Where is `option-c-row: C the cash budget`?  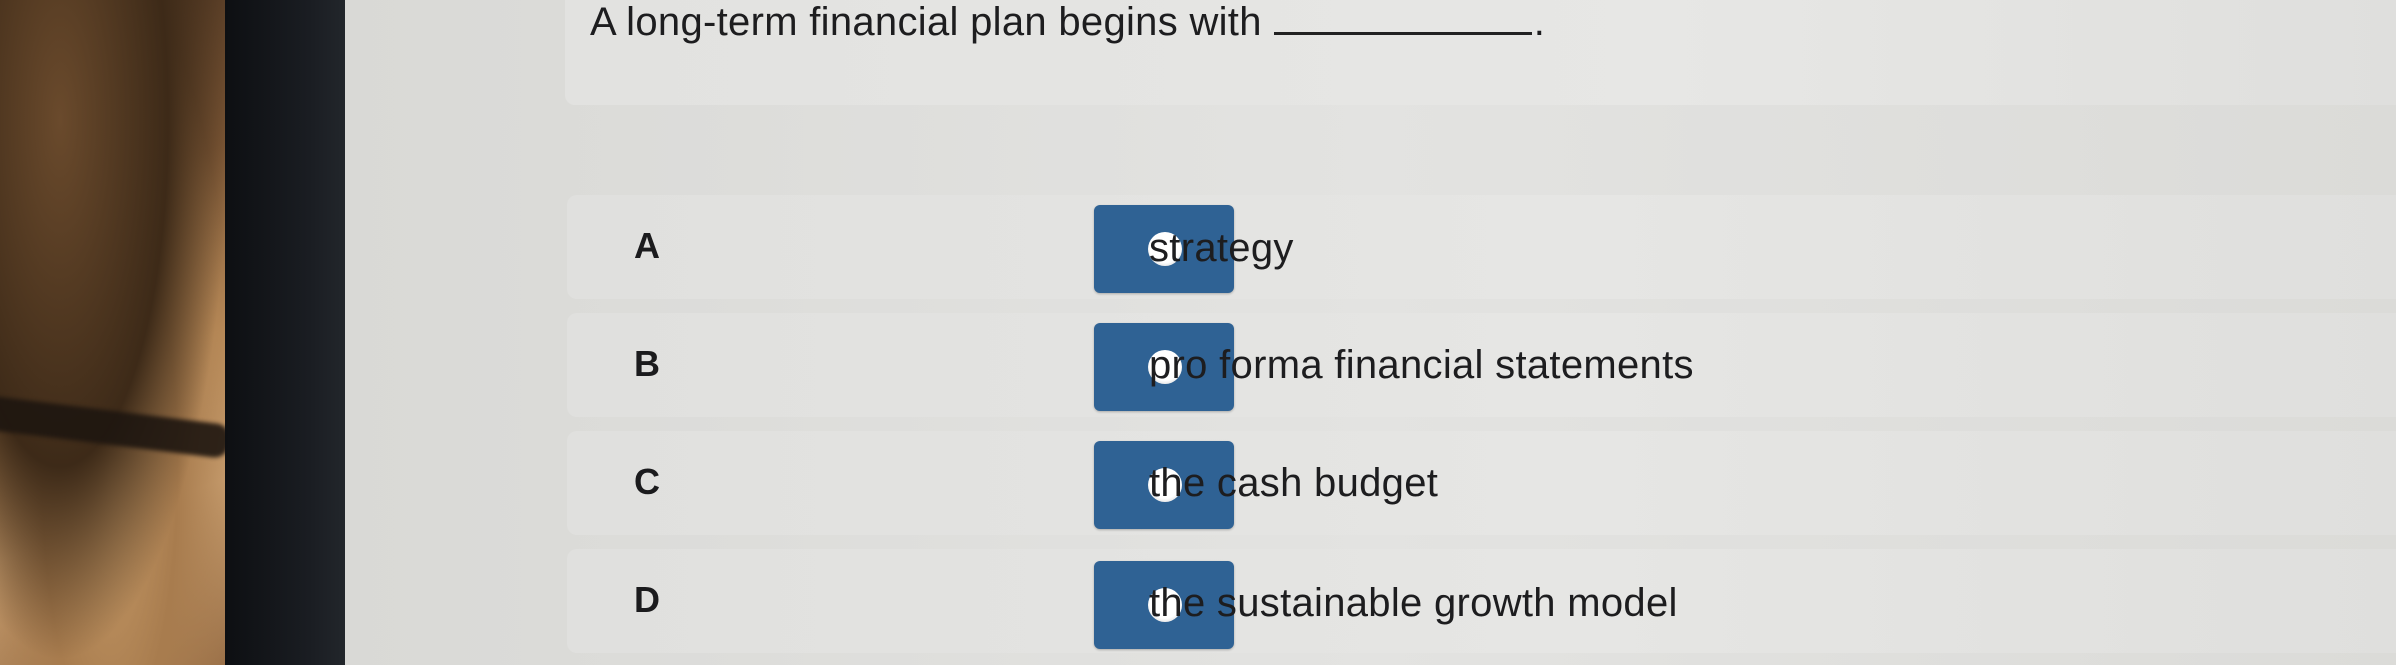
option-c-row: C the cash budget is located at coordinates (1481, 483).